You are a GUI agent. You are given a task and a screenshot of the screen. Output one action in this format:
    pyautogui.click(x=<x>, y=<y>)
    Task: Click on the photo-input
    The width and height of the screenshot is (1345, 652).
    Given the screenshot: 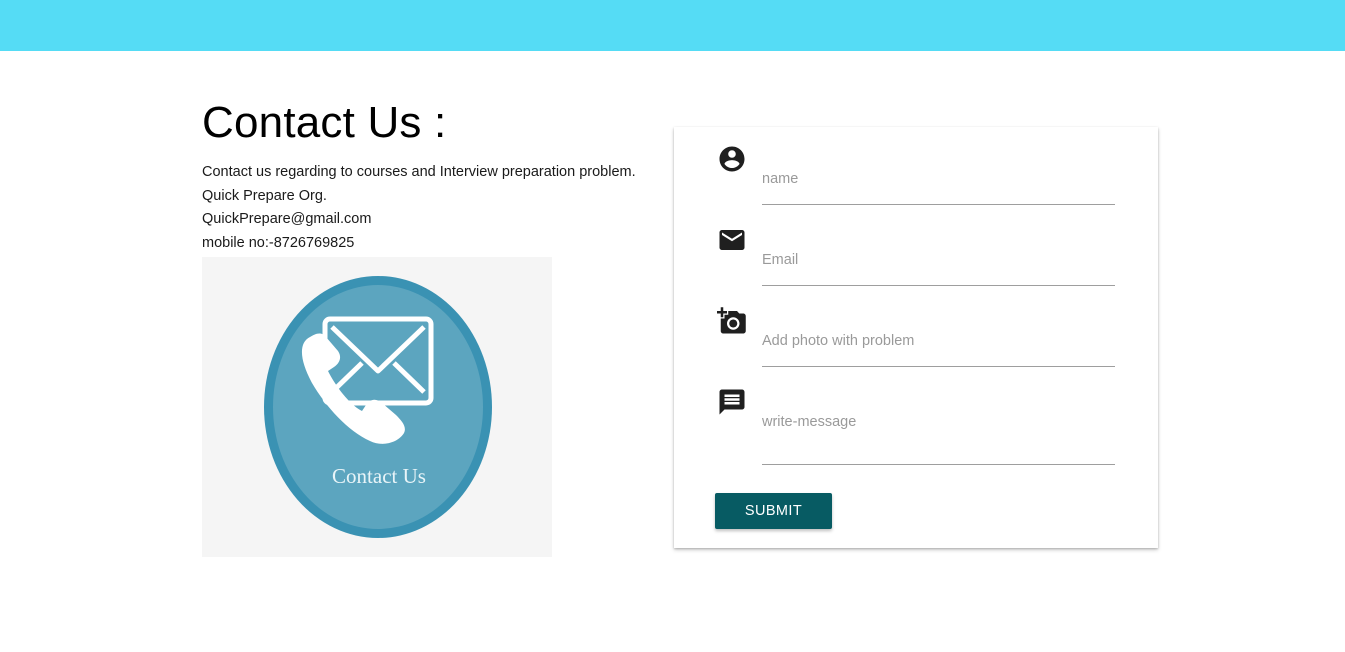 What is the action you would take?
    pyautogui.click(x=938, y=341)
    